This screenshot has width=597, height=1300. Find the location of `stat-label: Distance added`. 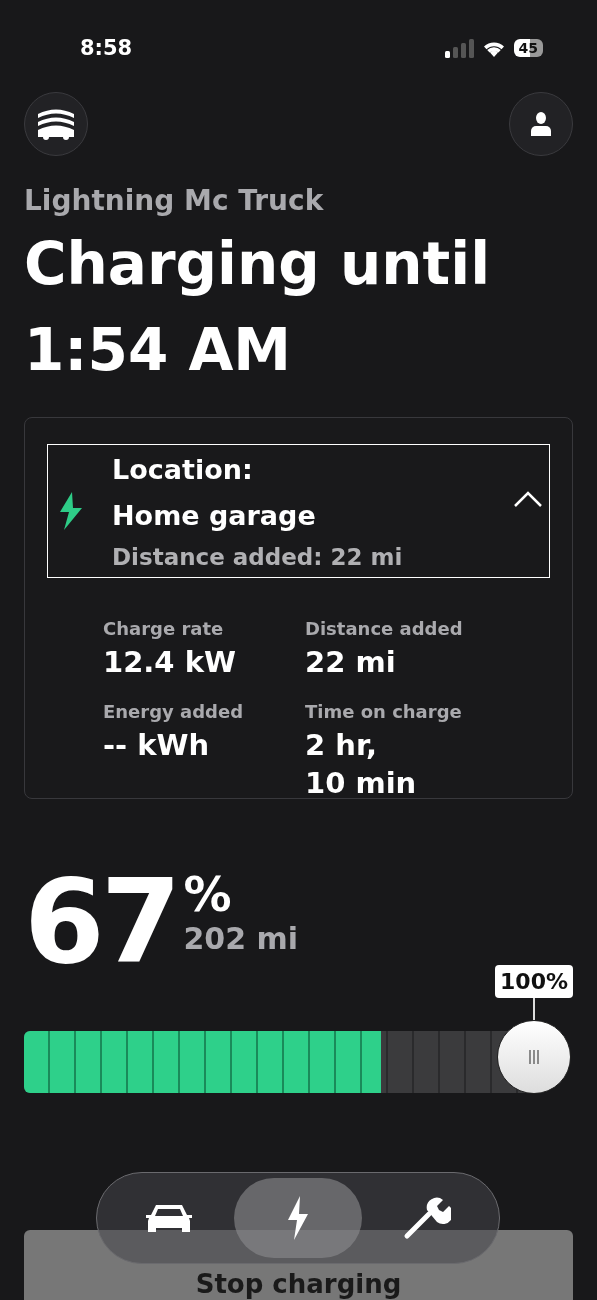

stat-label: Distance added is located at coordinates (384, 628).